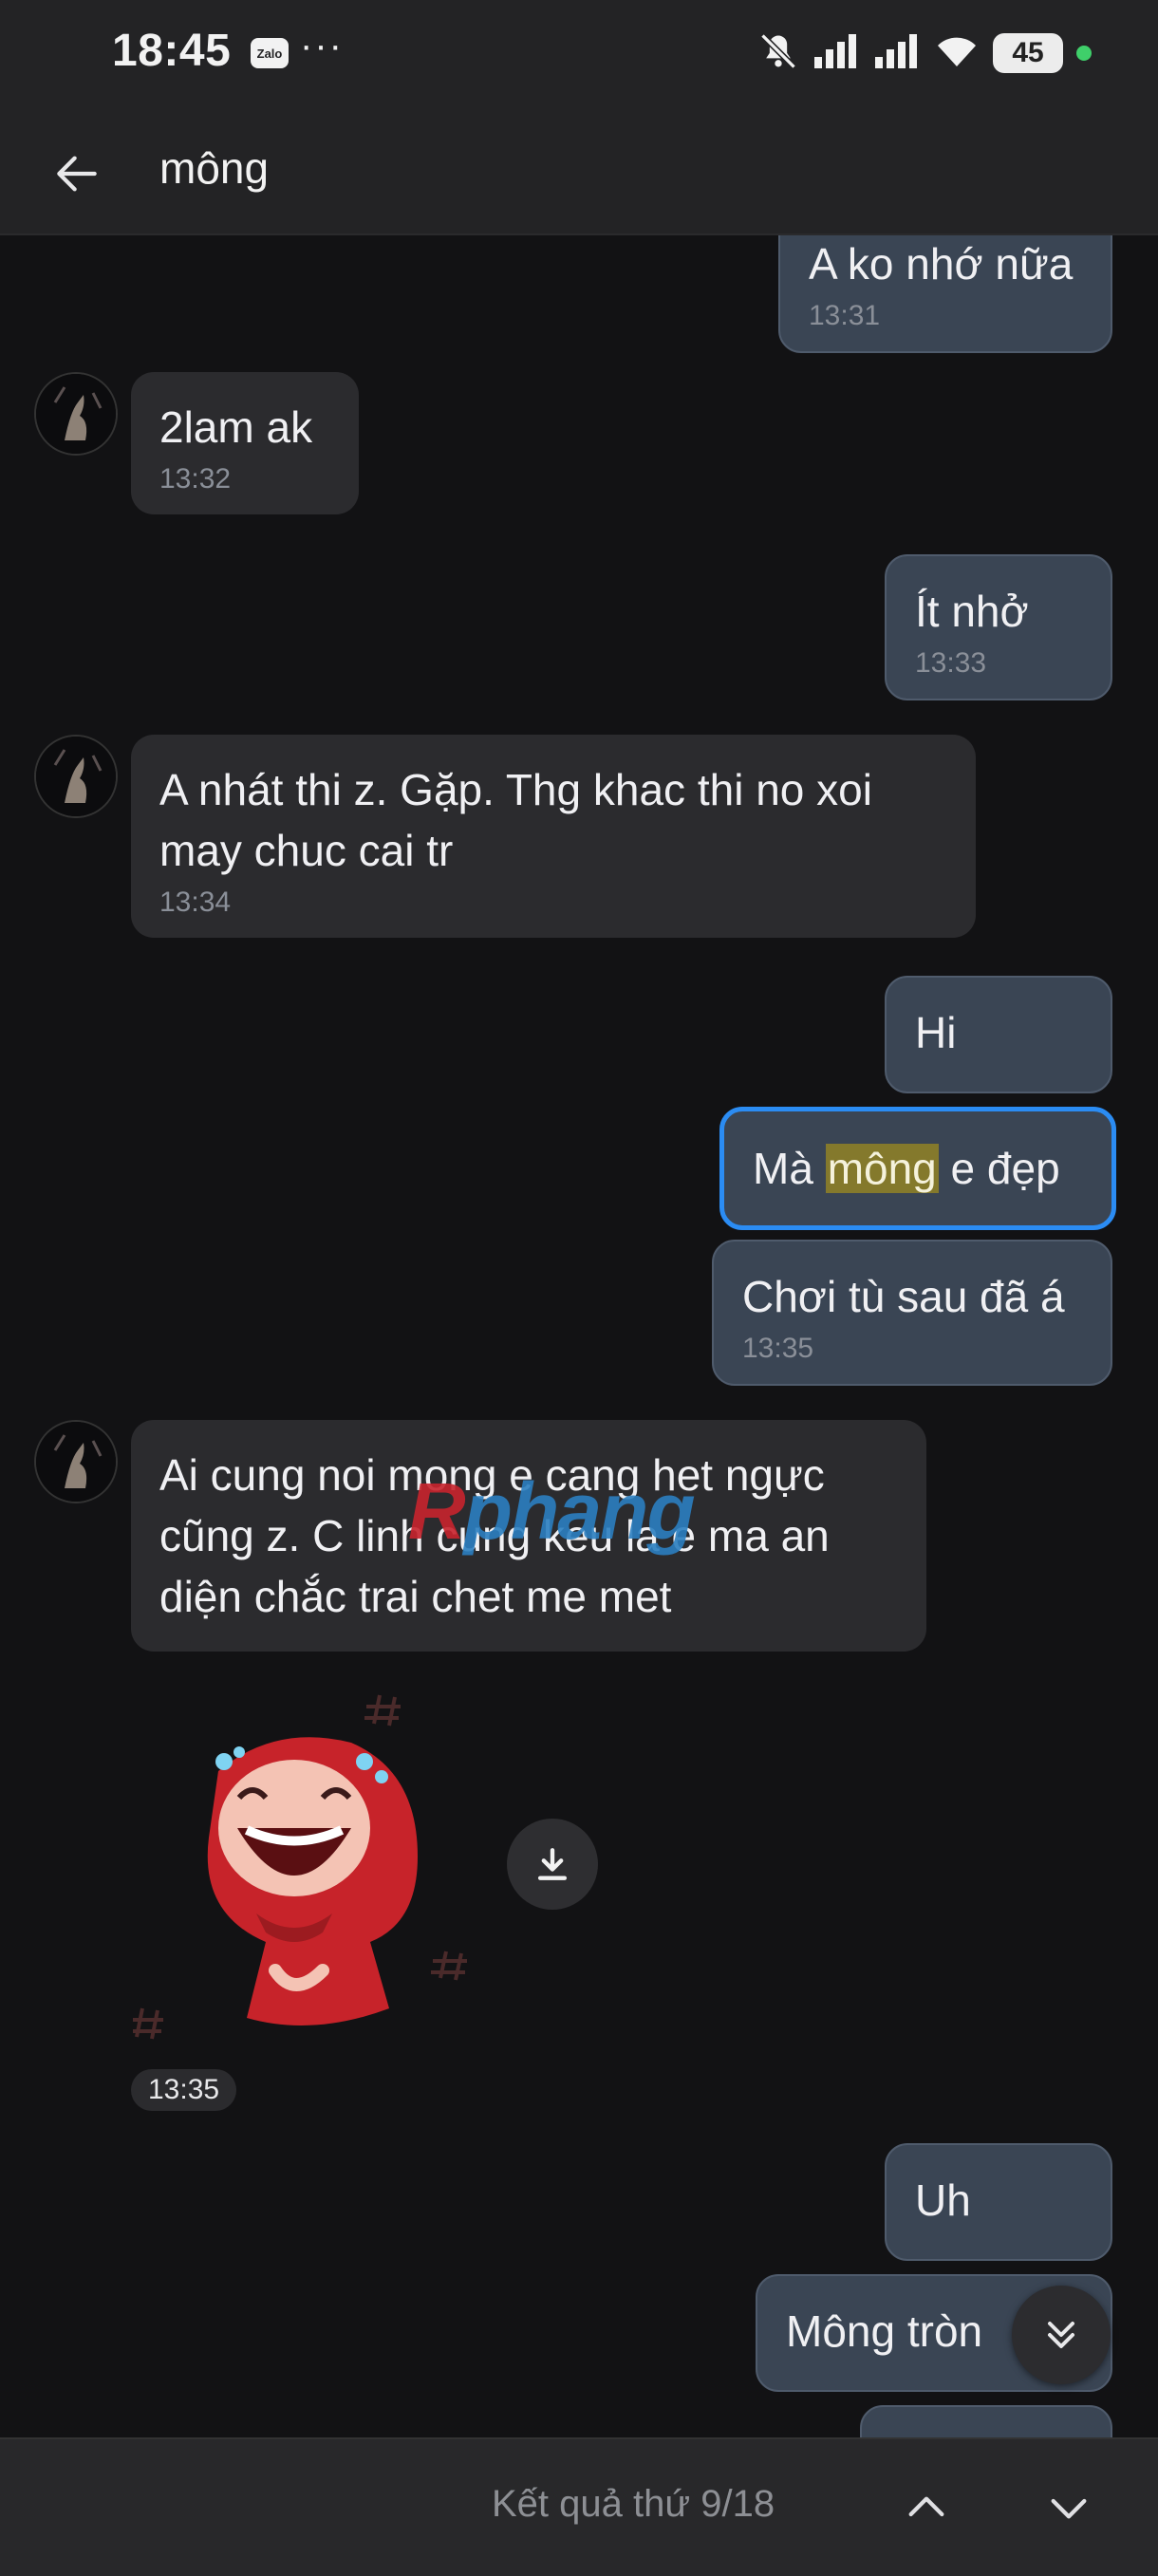 The width and height of the screenshot is (1158, 2576). I want to click on message-outgoing: Chơi tù sau đã á 13:35, so click(912, 1313).